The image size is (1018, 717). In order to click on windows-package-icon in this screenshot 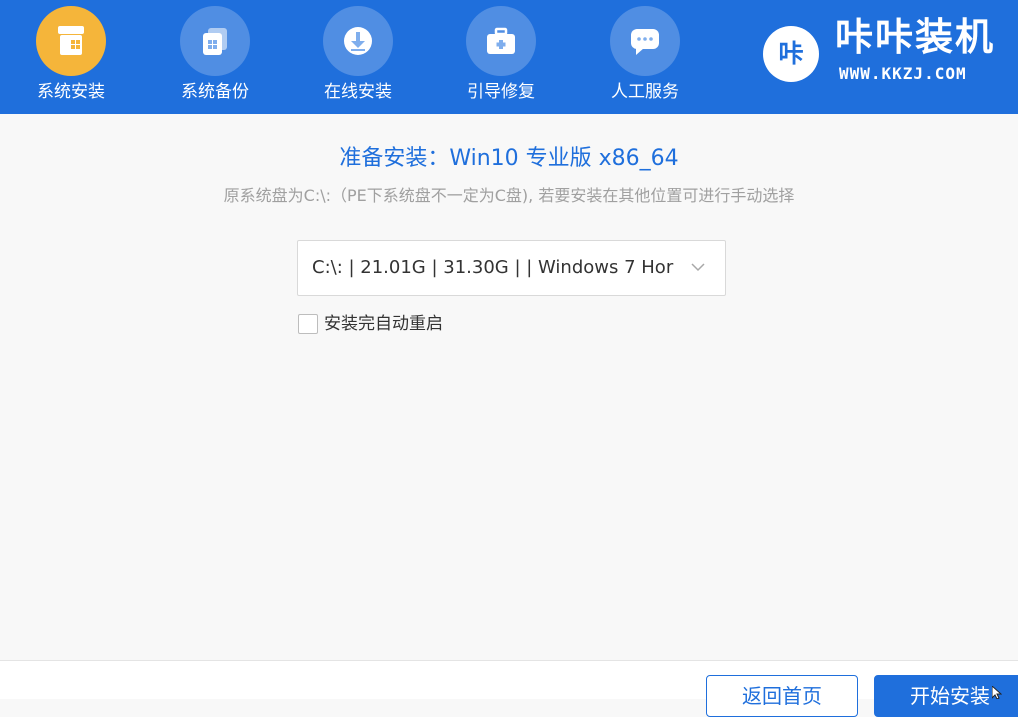, I will do `click(71, 41)`.